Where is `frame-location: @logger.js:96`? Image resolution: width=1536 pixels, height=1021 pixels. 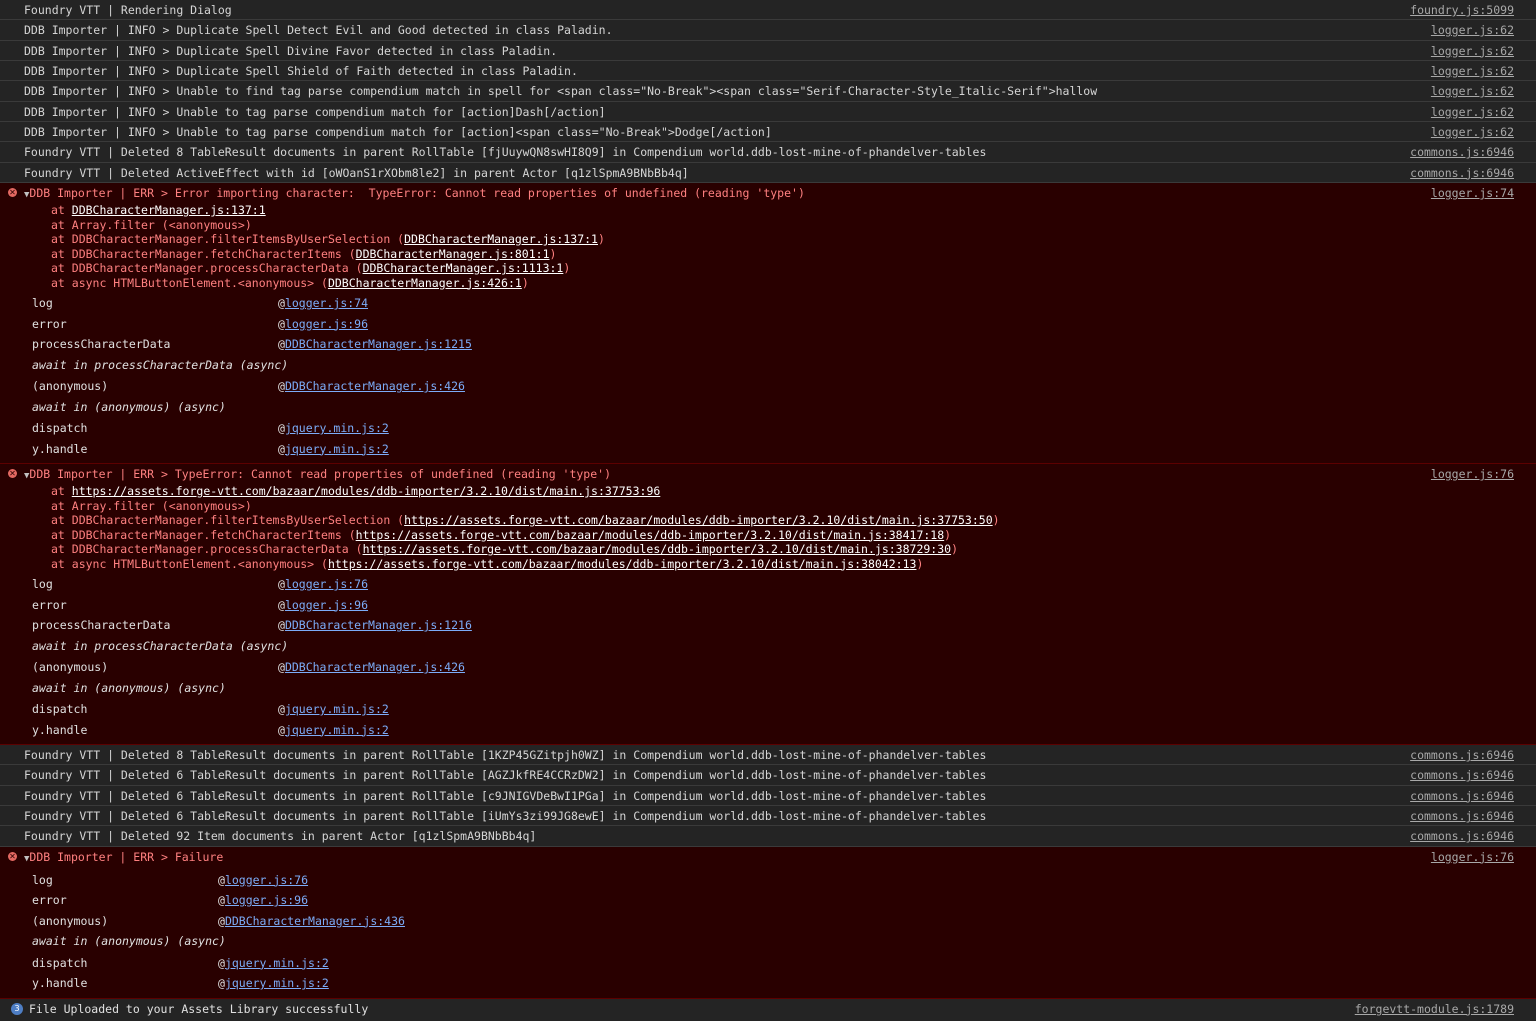 frame-location: @logger.js:96 is located at coordinates (323, 324).